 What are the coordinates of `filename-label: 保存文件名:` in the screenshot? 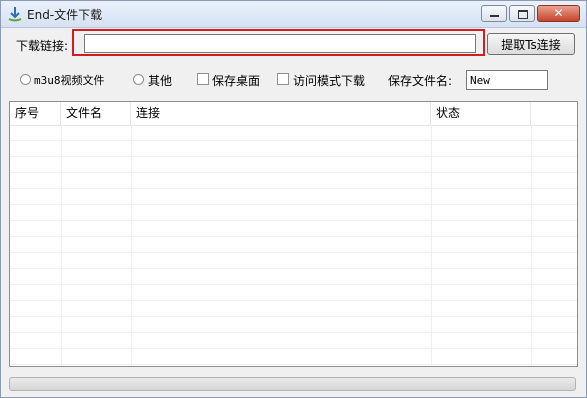 It's located at (420, 81).